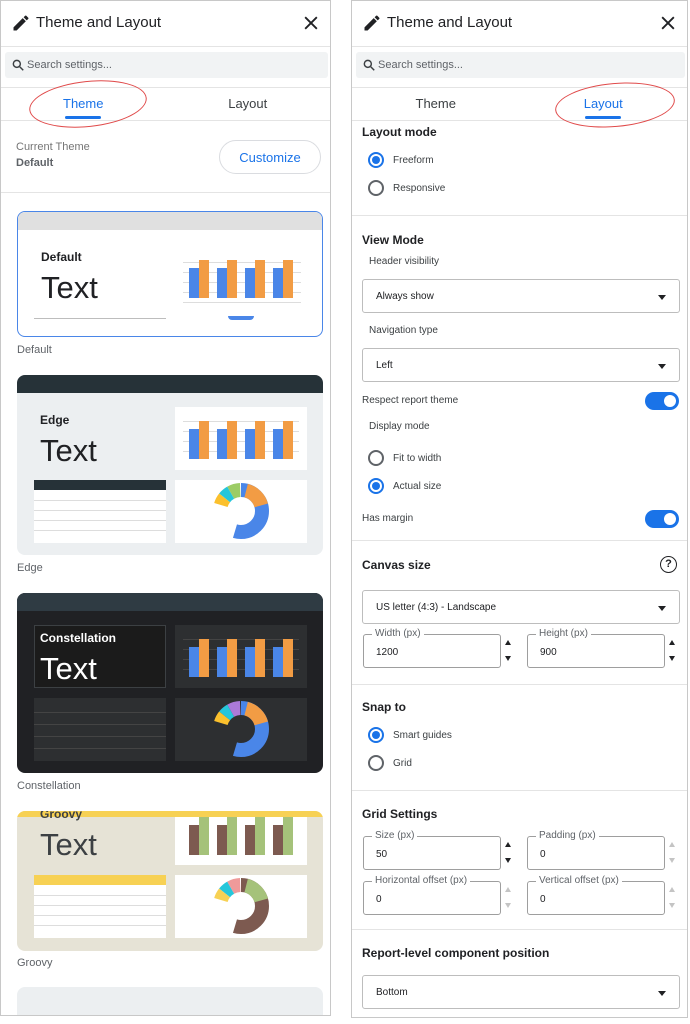 The image size is (690, 1024). I want to click on respect-theme-toggle, so click(662, 401).